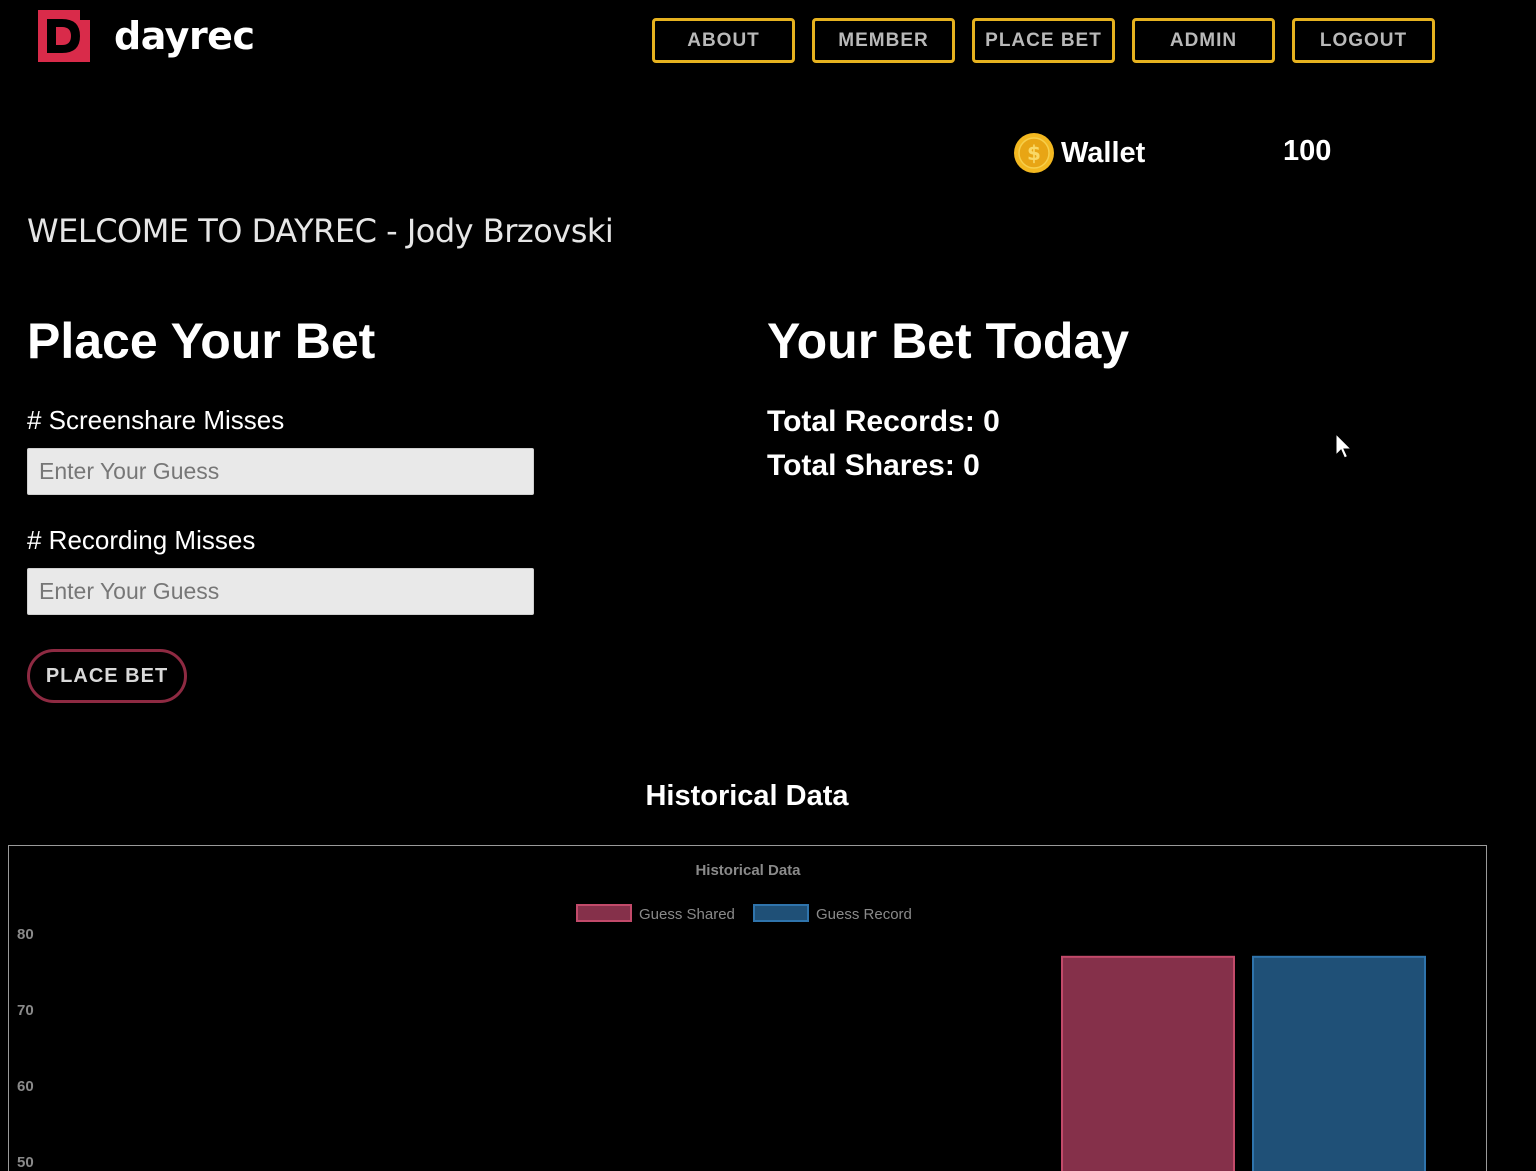  I want to click on place-bet-heading: Place Your Bet, so click(201, 341).